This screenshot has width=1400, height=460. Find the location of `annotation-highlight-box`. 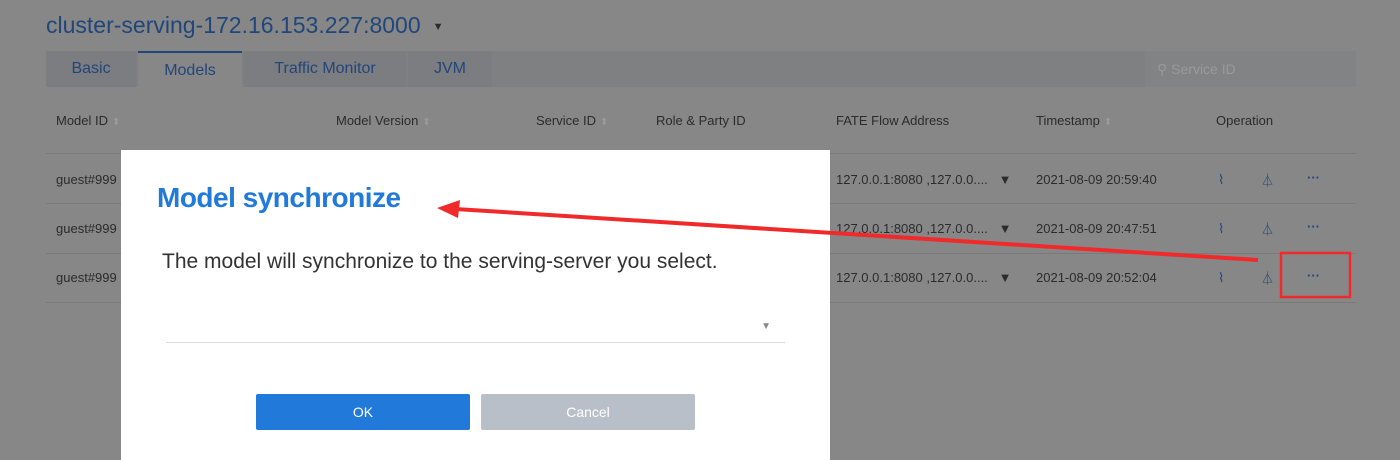

annotation-highlight-box is located at coordinates (1315, 275).